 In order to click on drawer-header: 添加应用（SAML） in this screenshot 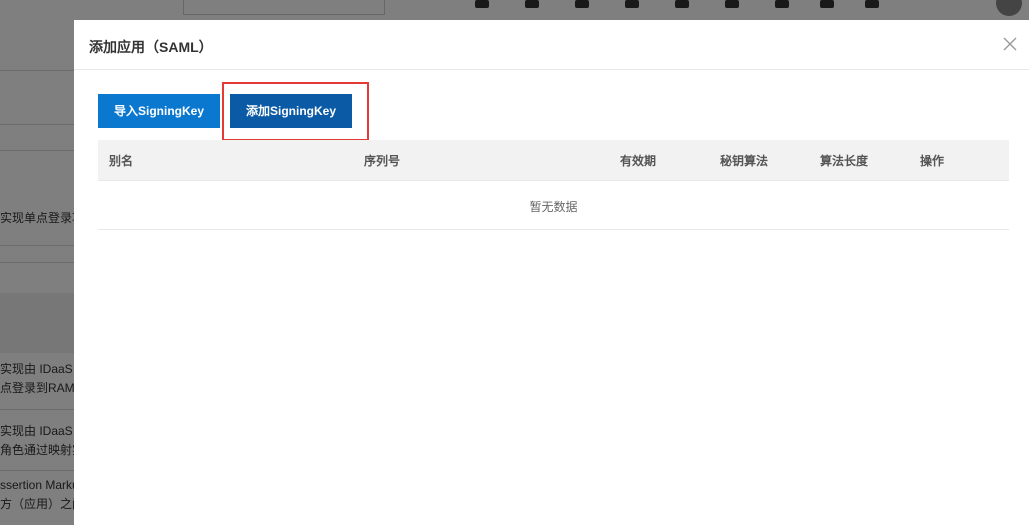, I will do `click(551, 45)`.